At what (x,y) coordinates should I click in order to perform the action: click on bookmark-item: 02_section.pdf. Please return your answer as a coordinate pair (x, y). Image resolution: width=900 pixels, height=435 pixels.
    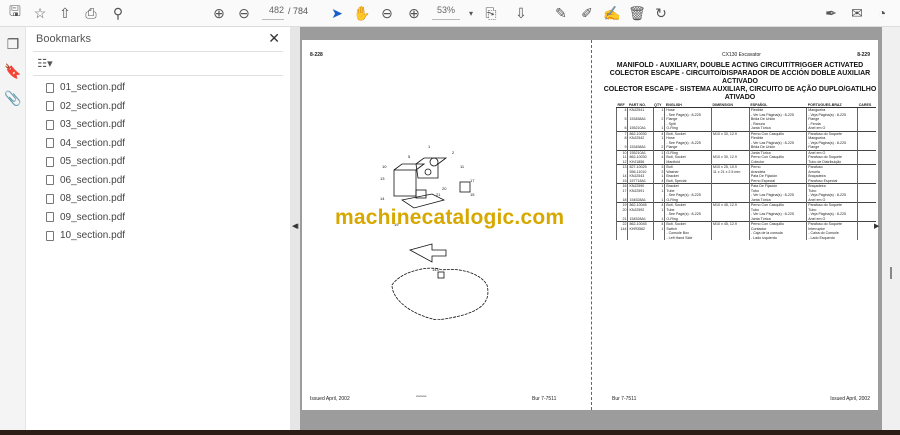
    Looking at the image, I should click on (85, 106).